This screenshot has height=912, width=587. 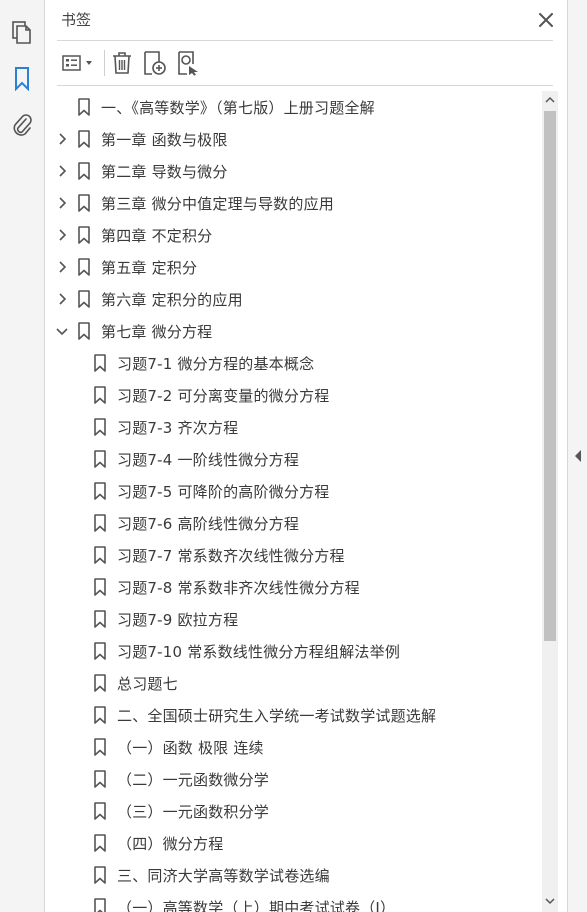 I want to click on bookmark-label: 第四章 不定积分, so click(x=157, y=236).